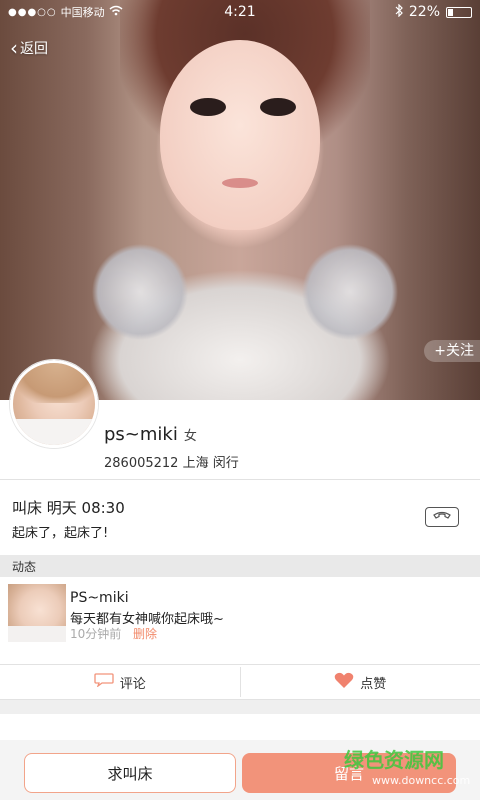 Image resolution: width=480 pixels, height=800 pixels. Describe the element at coordinates (421, 780) in the screenshot. I see `watermark-url: www.downcc.com` at that location.